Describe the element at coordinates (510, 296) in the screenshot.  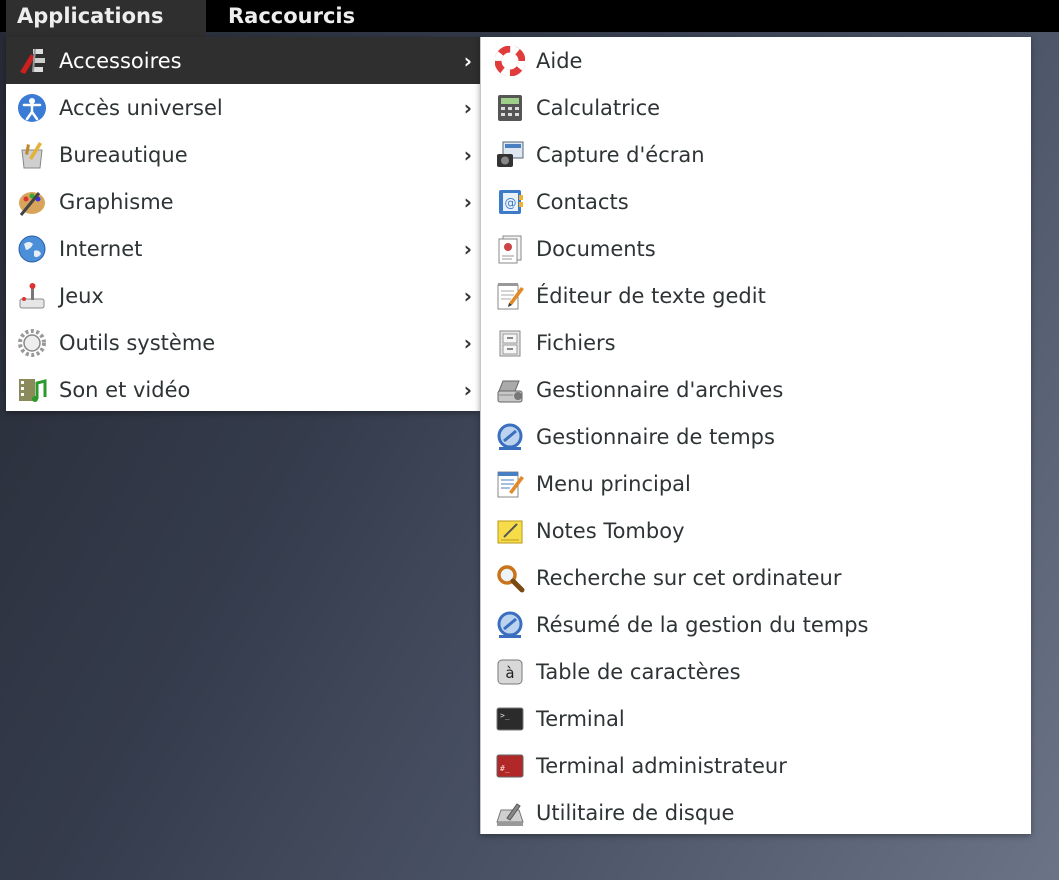
I see `text-editor-icon` at that location.